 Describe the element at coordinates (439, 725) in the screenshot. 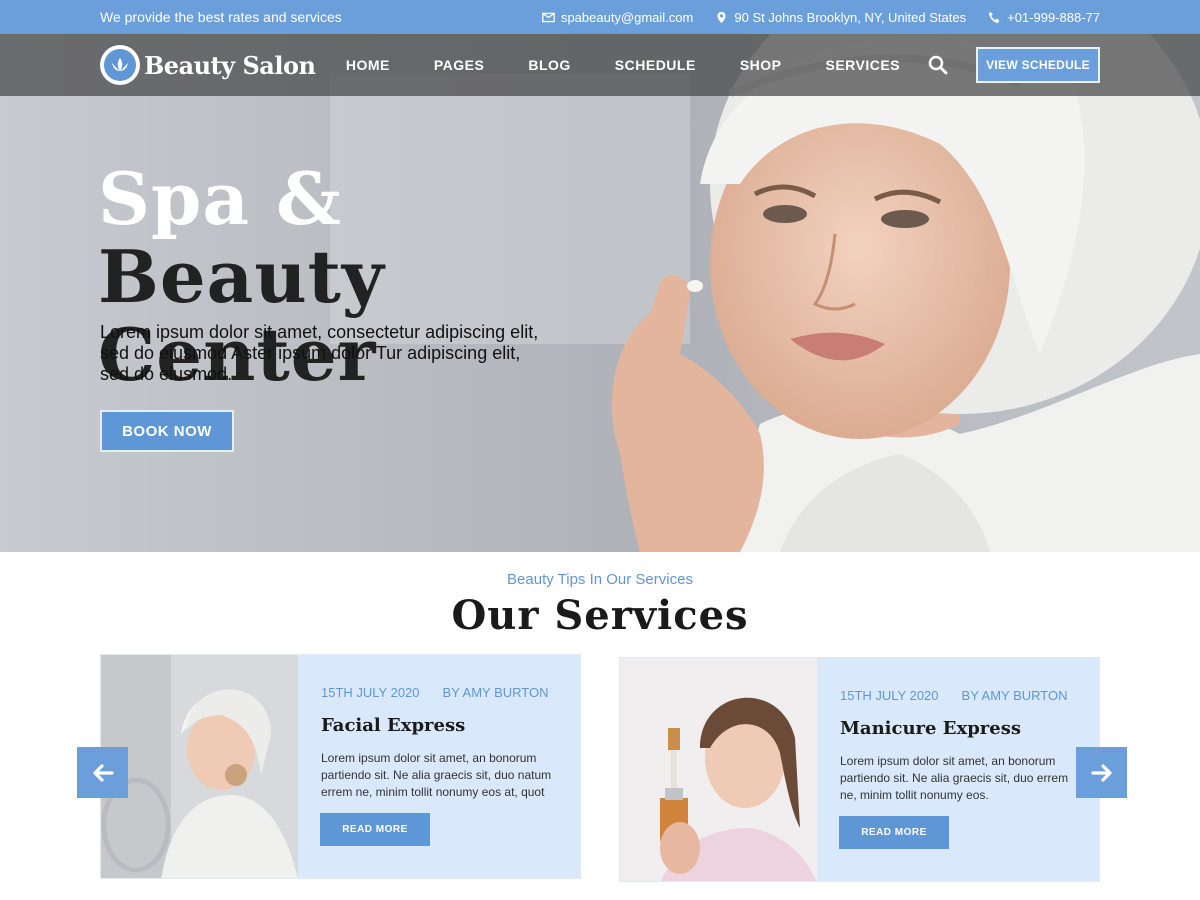

I see `card-title: Facial Express` at that location.